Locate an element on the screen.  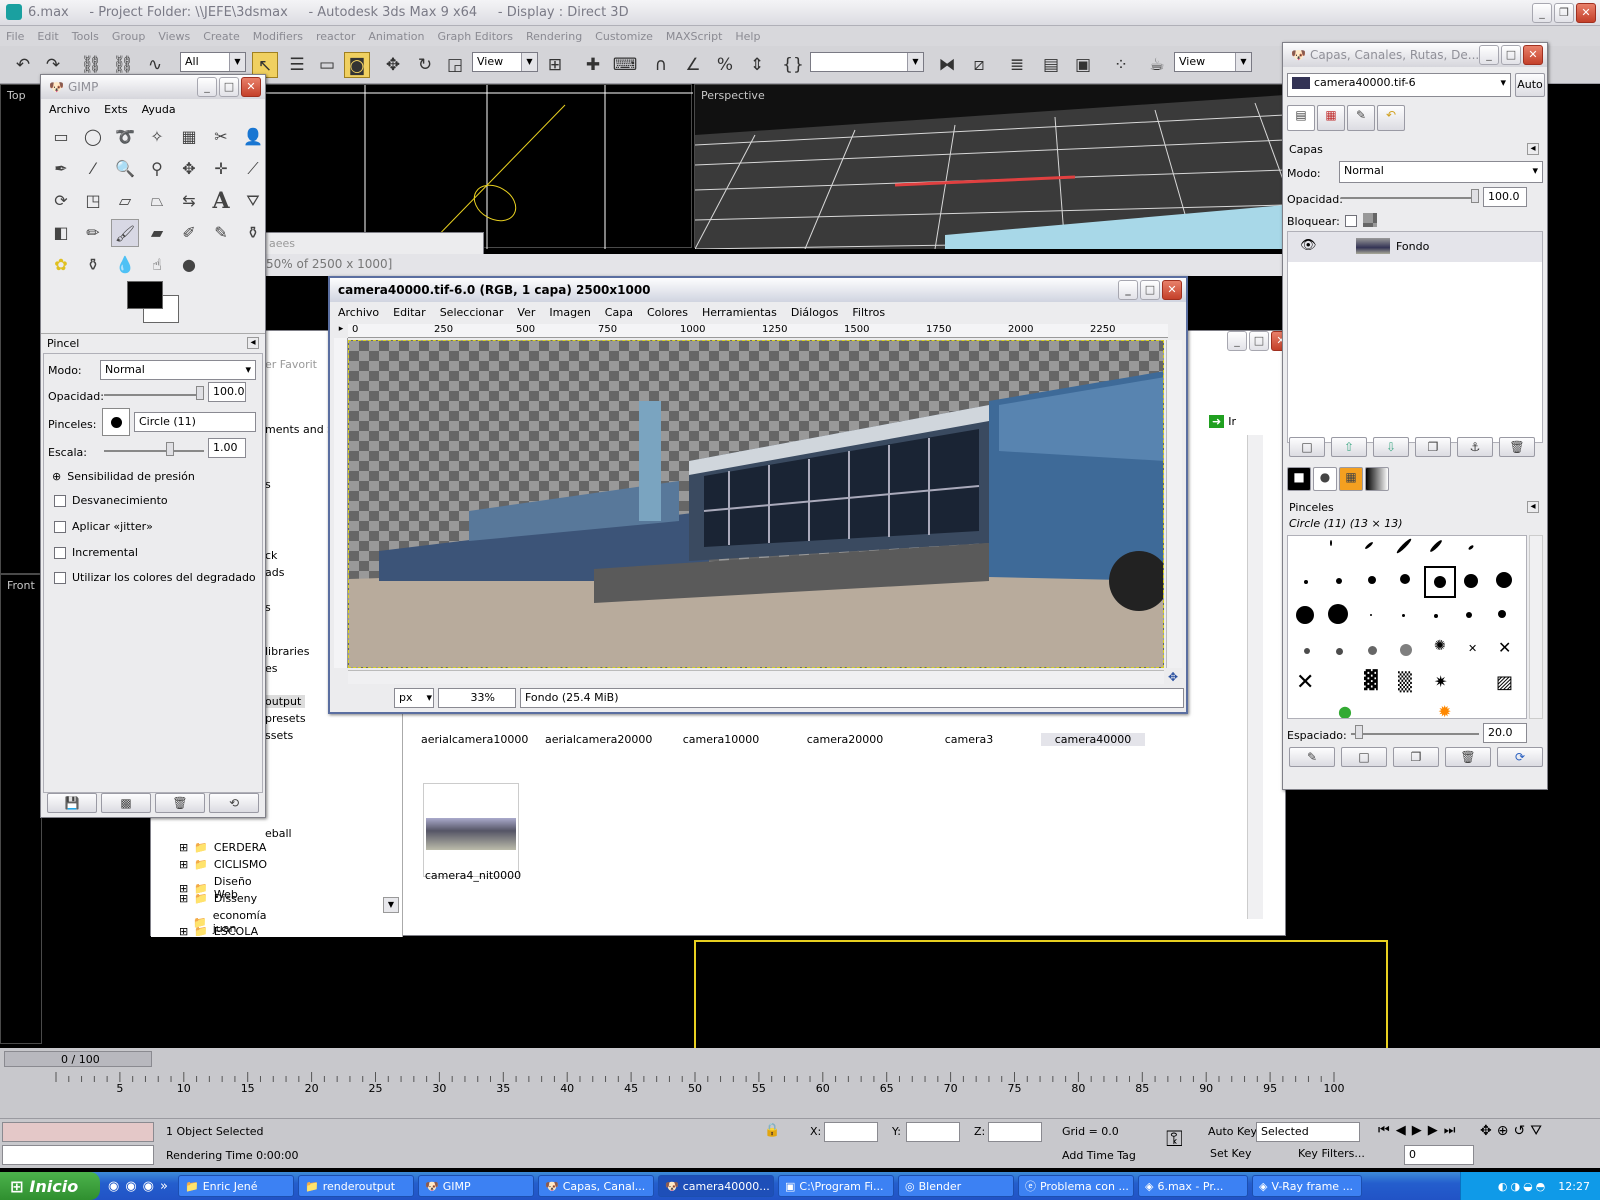
rotate-tool-icon: ⟳ is located at coordinates (61, 201).